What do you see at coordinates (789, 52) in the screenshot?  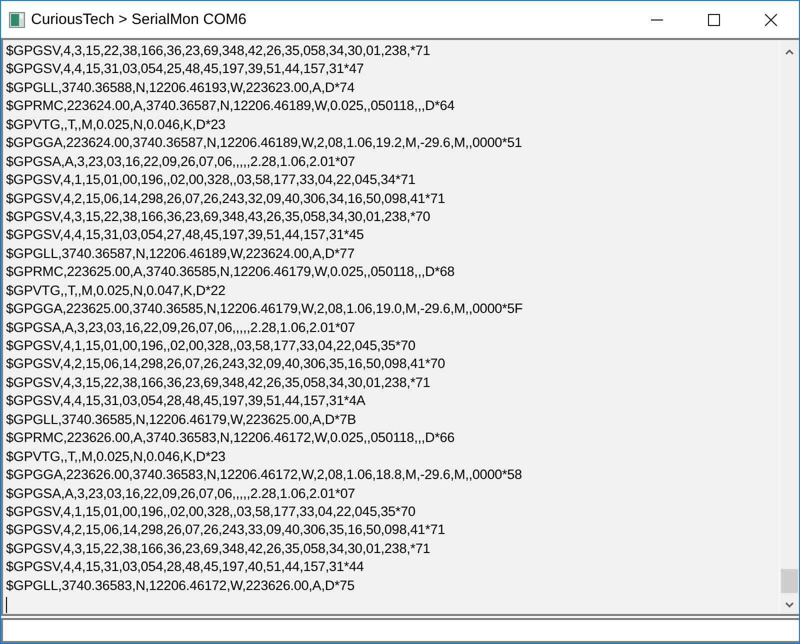 I see `scroll-up-icon` at bounding box center [789, 52].